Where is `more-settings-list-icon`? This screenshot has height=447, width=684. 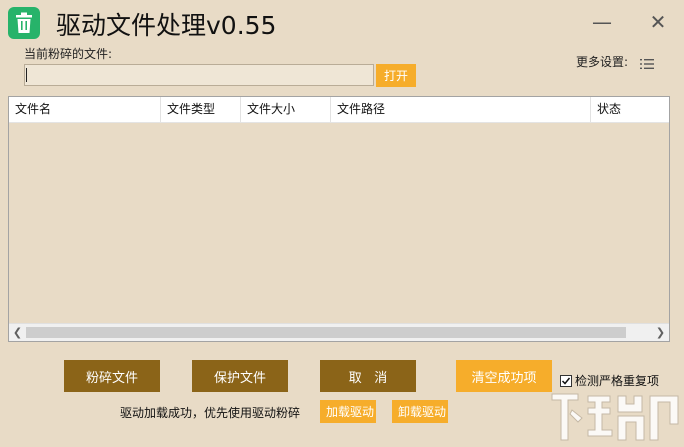
more-settings-list-icon is located at coordinates (647, 64).